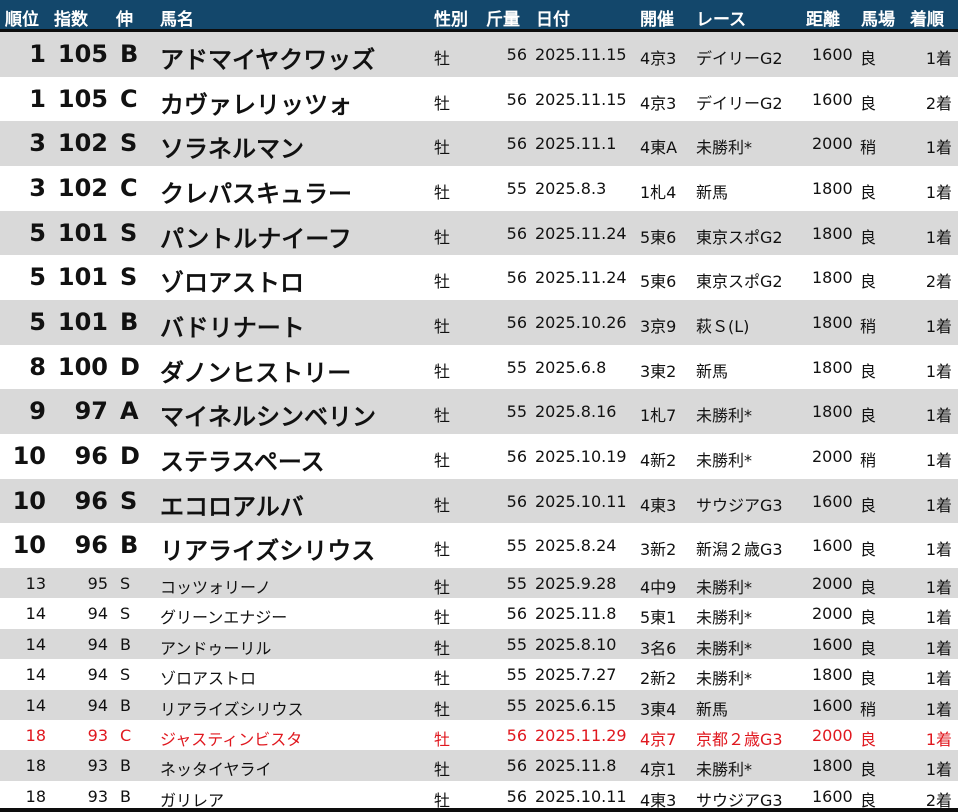 The width and height of the screenshot is (958, 812). I want to click on kaisai-cell: 5東6, so click(658, 237).